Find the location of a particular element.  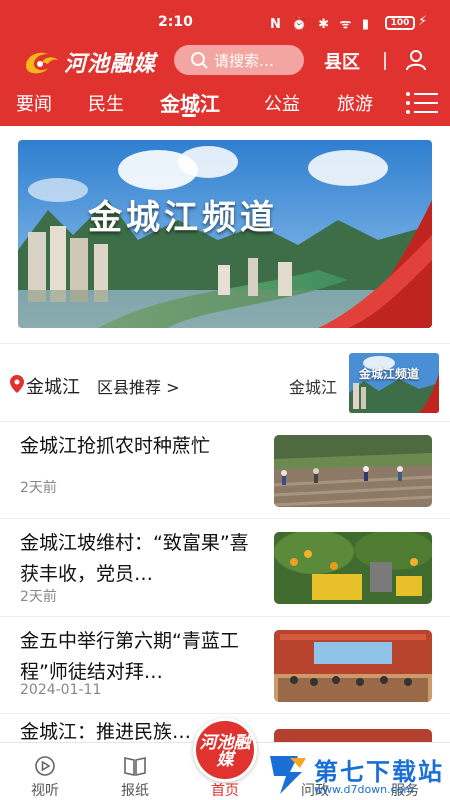

nav-baozhi: 报纸 is located at coordinates (135, 771).